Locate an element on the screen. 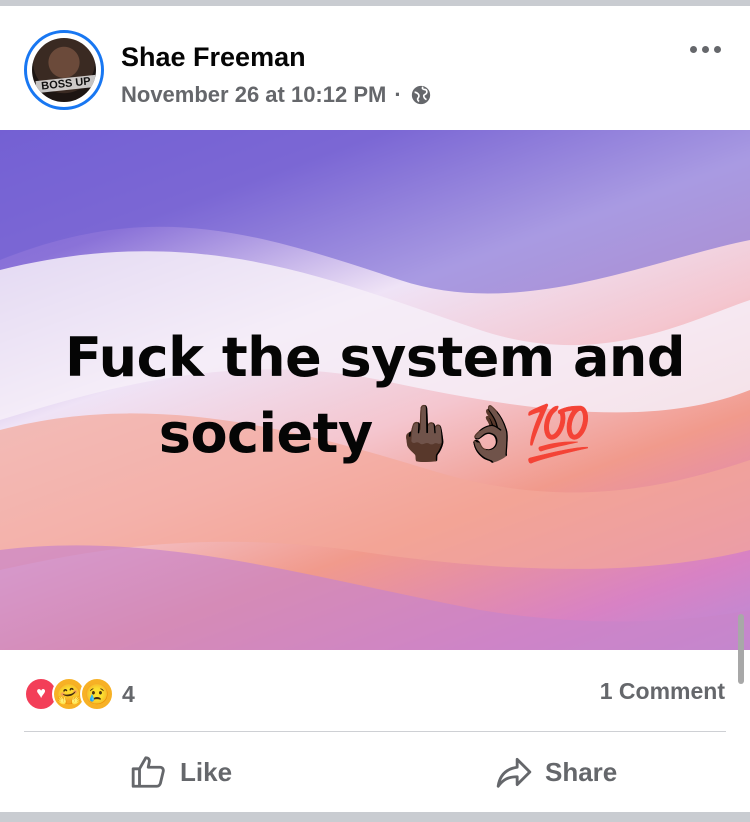 This screenshot has width=750, height=822. share-button: Share is located at coordinates (556, 772).